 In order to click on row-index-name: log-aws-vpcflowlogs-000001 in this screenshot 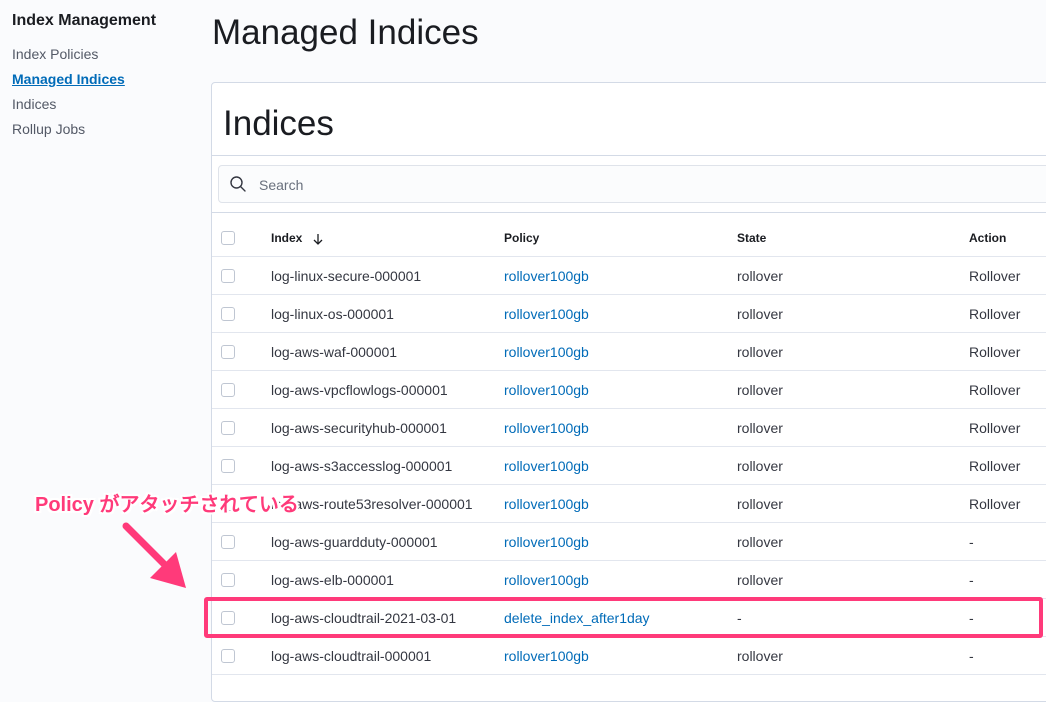, I will do `click(359, 390)`.